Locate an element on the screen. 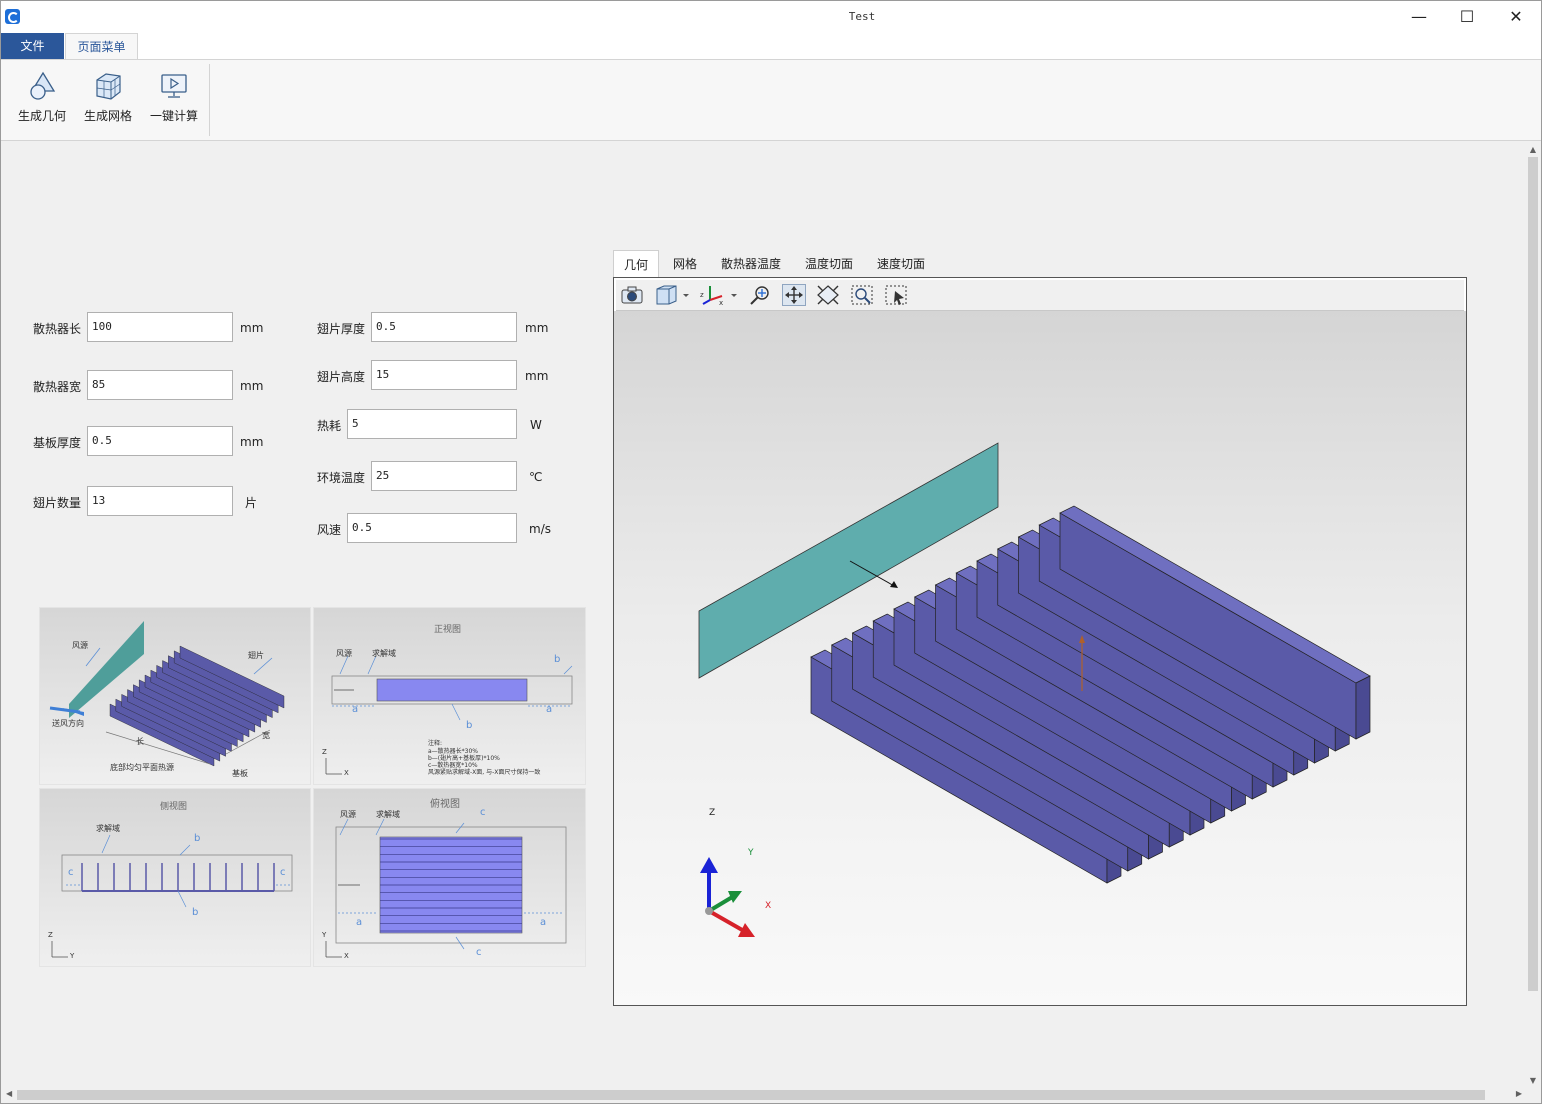  fin-count-label: 翅片数量 is located at coordinates (57, 503).